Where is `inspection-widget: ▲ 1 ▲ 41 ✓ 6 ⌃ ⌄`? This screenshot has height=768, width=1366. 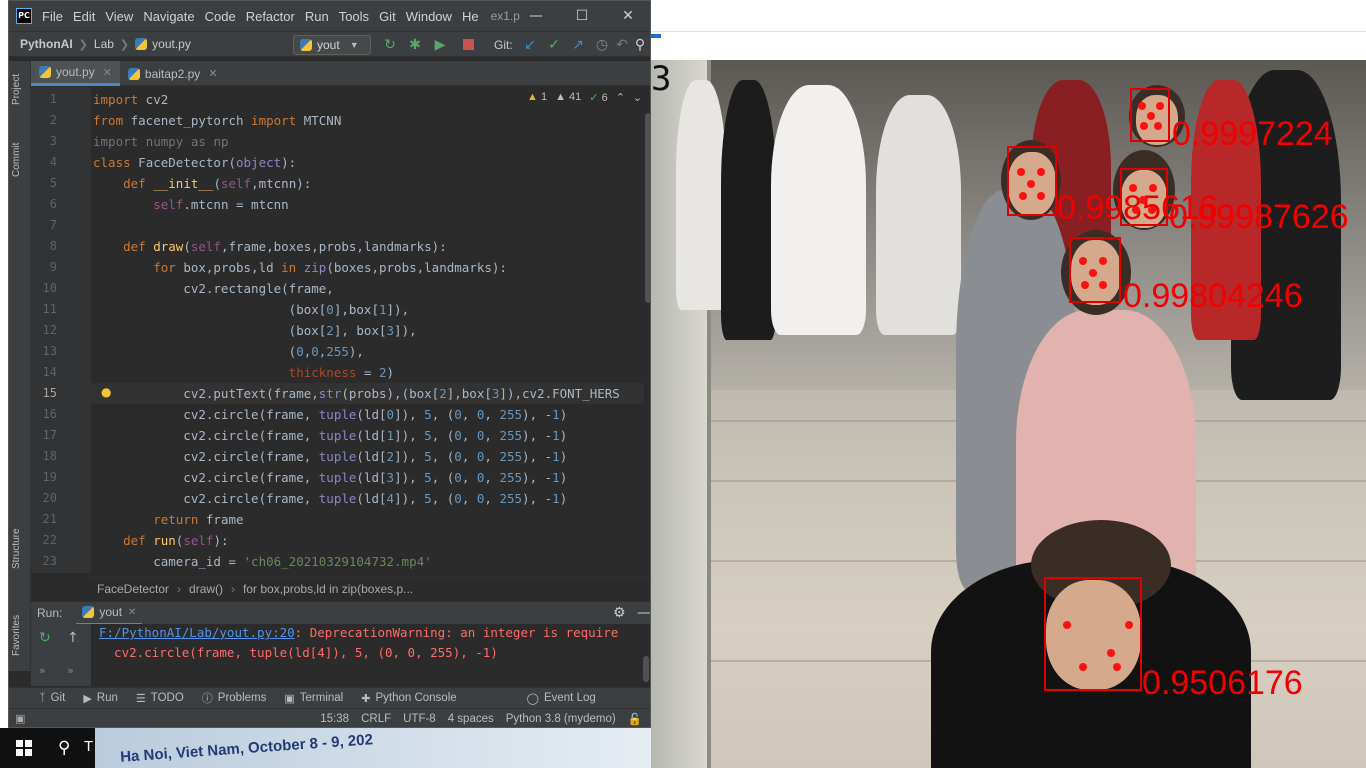 inspection-widget: ▲ 1 ▲ 41 ✓ 6 ⌃ ⌄ is located at coordinates (584, 97).